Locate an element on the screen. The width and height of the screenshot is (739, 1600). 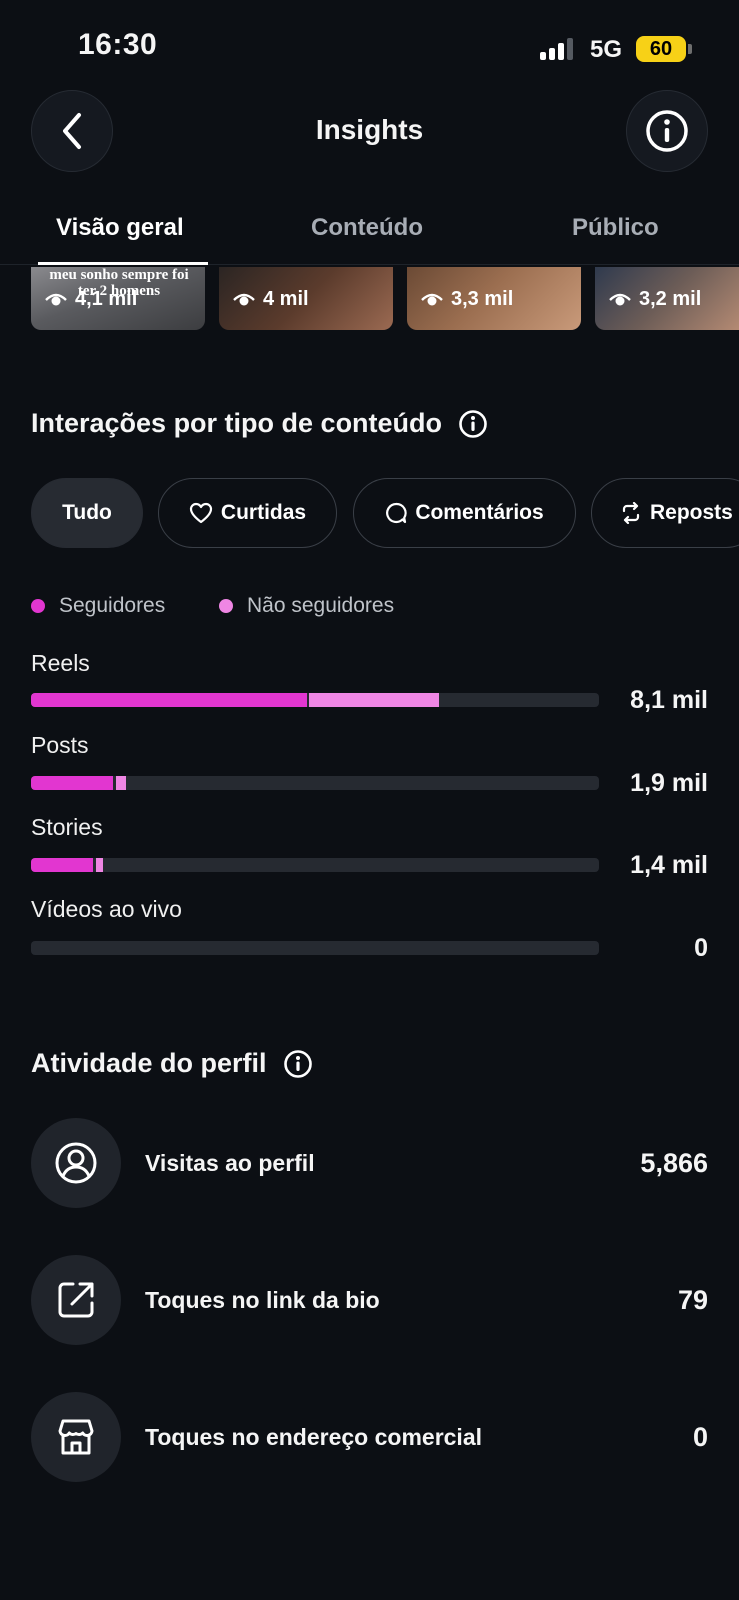
bar-track-stories is located at coordinates (315, 865).